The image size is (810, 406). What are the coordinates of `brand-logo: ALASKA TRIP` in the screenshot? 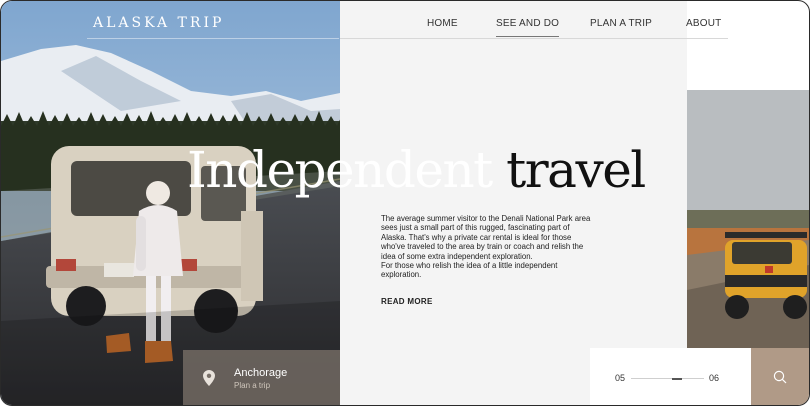 It's located at (158, 23).